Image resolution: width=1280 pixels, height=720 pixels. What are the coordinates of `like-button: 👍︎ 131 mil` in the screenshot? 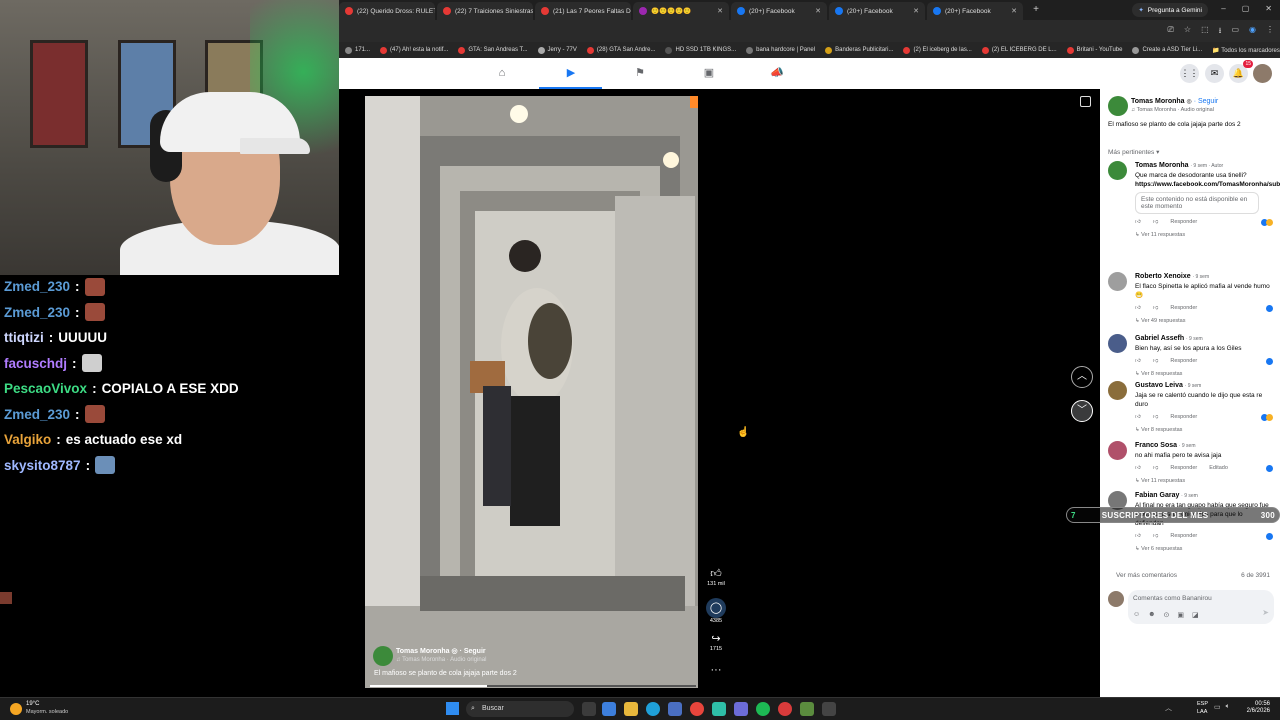 It's located at (716, 577).